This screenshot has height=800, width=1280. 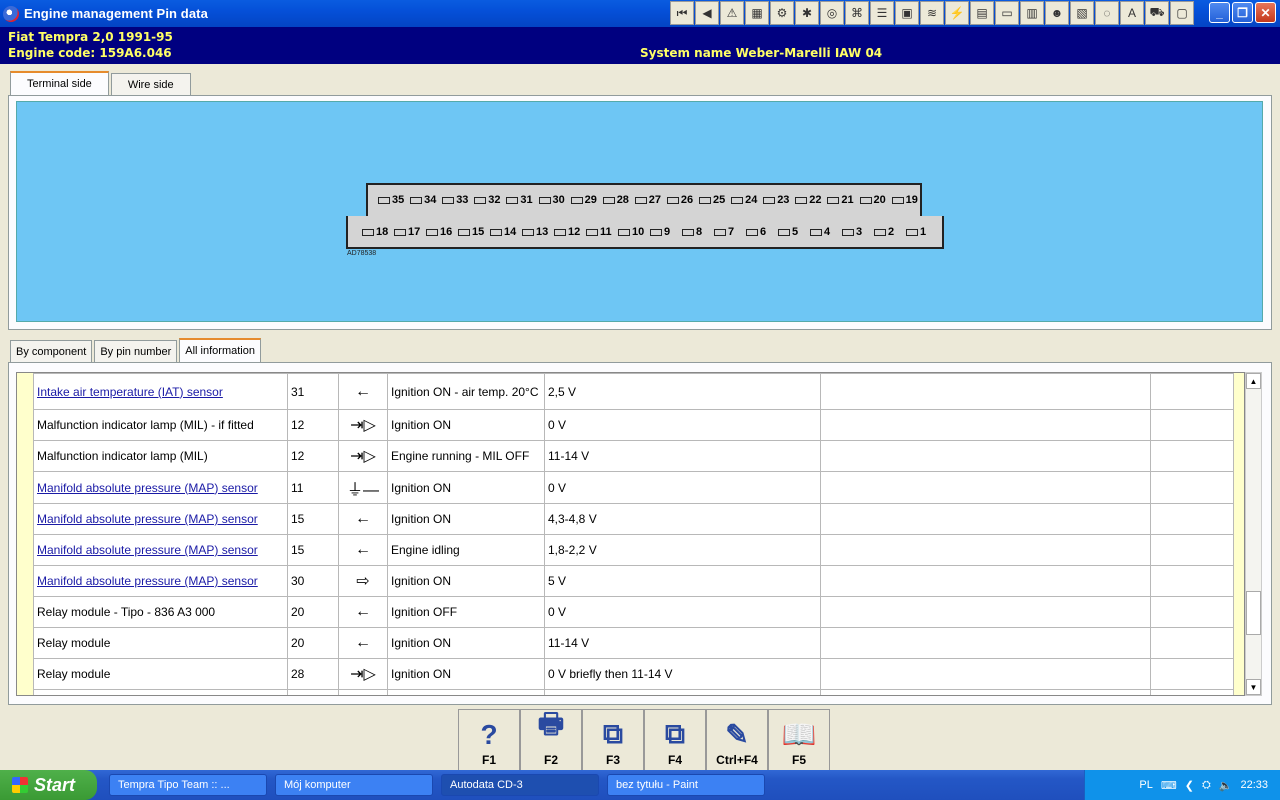 I want to click on component-cell: Relay module, so click(x=160, y=643).